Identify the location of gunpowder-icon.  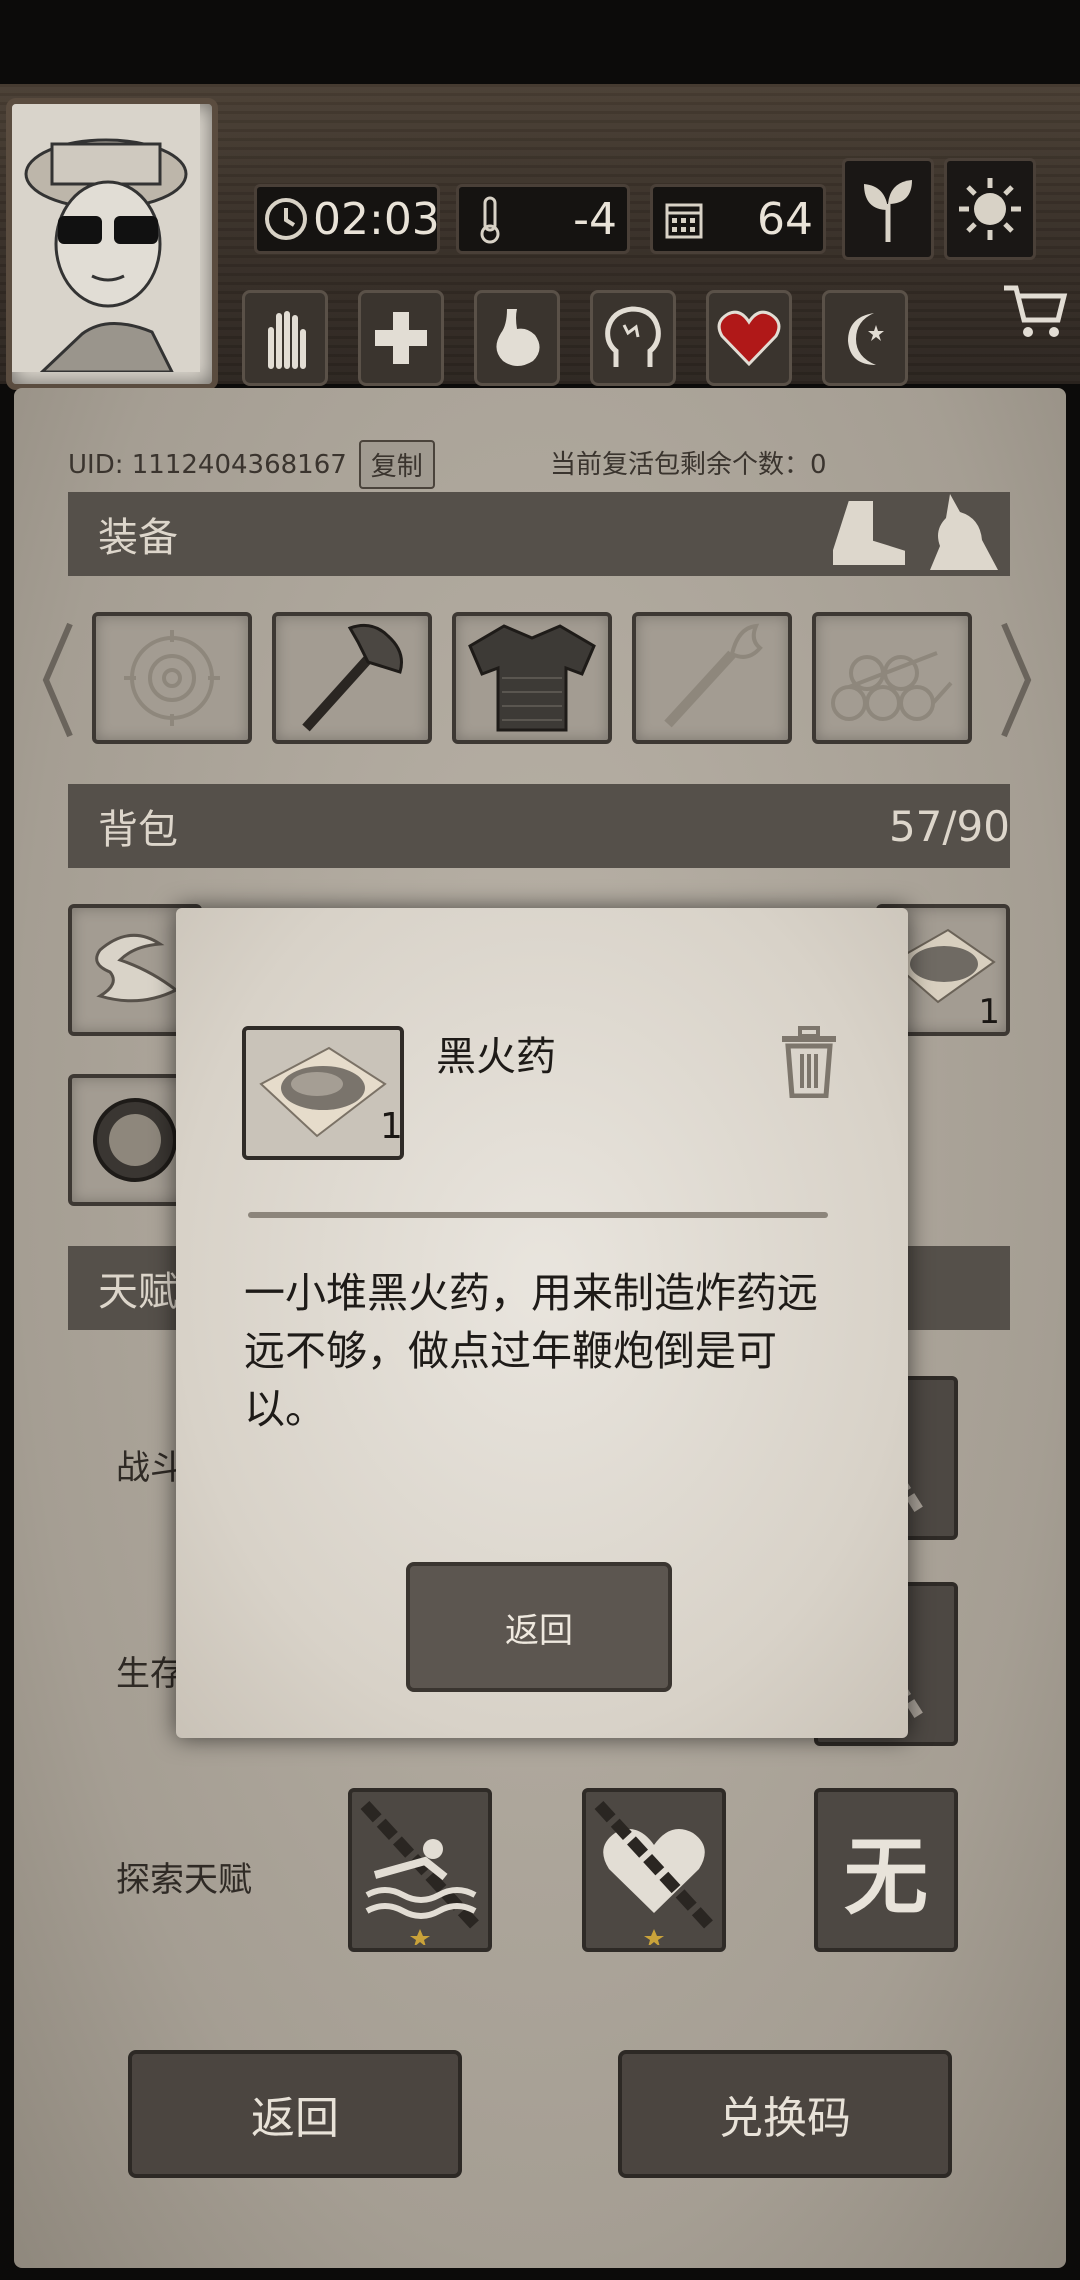
(323, 1092).